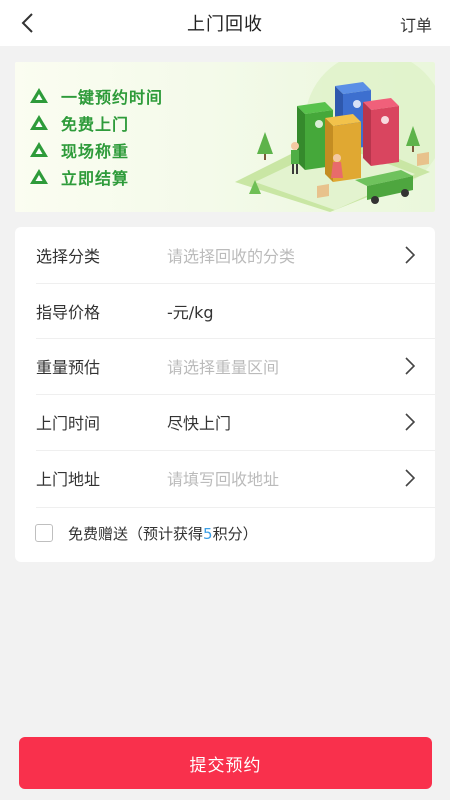 The width and height of the screenshot is (450, 800). I want to click on category-label: 选择分类, so click(68, 256).